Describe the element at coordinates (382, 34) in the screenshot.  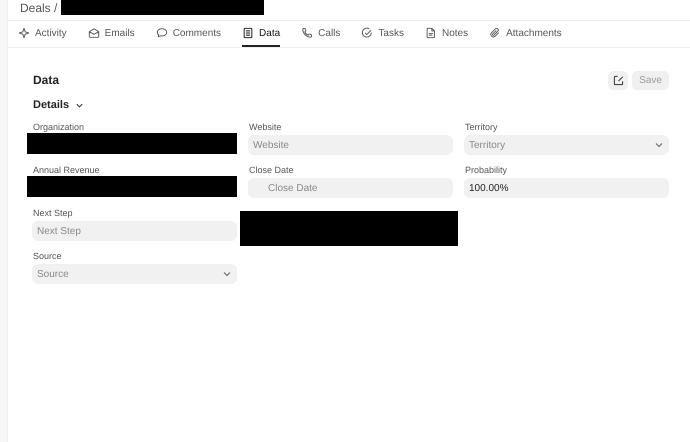
I see `tab: Tasks` at that location.